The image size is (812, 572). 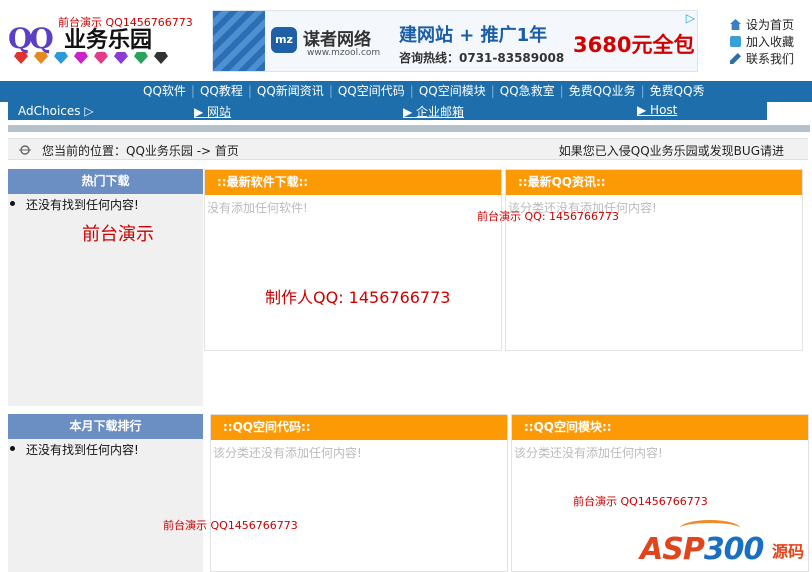 I want to click on set-homepage-link: 设为首页, so click(x=762, y=24).